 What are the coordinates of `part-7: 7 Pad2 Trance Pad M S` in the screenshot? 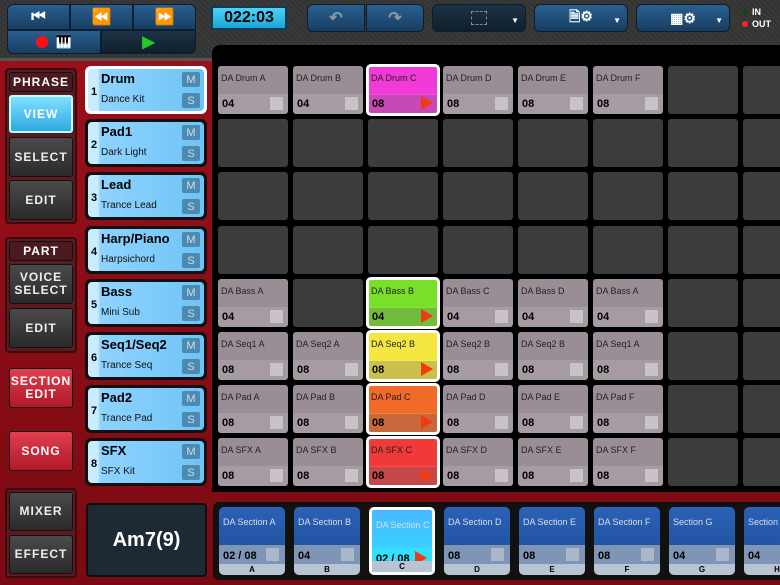 It's located at (146, 409).